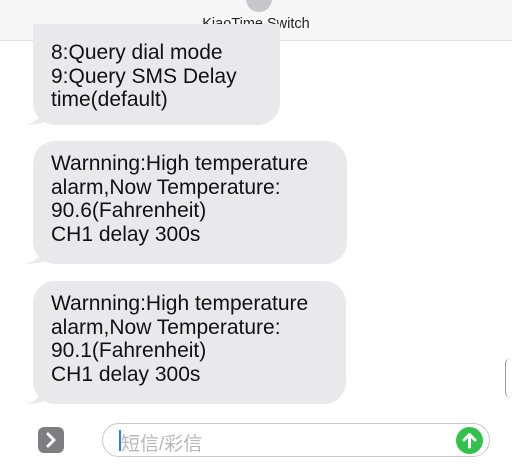 This screenshot has height=470, width=512. What do you see at coordinates (162, 444) in the screenshot?
I see `message-input-placeholder: 短信/彩信` at bounding box center [162, 444].